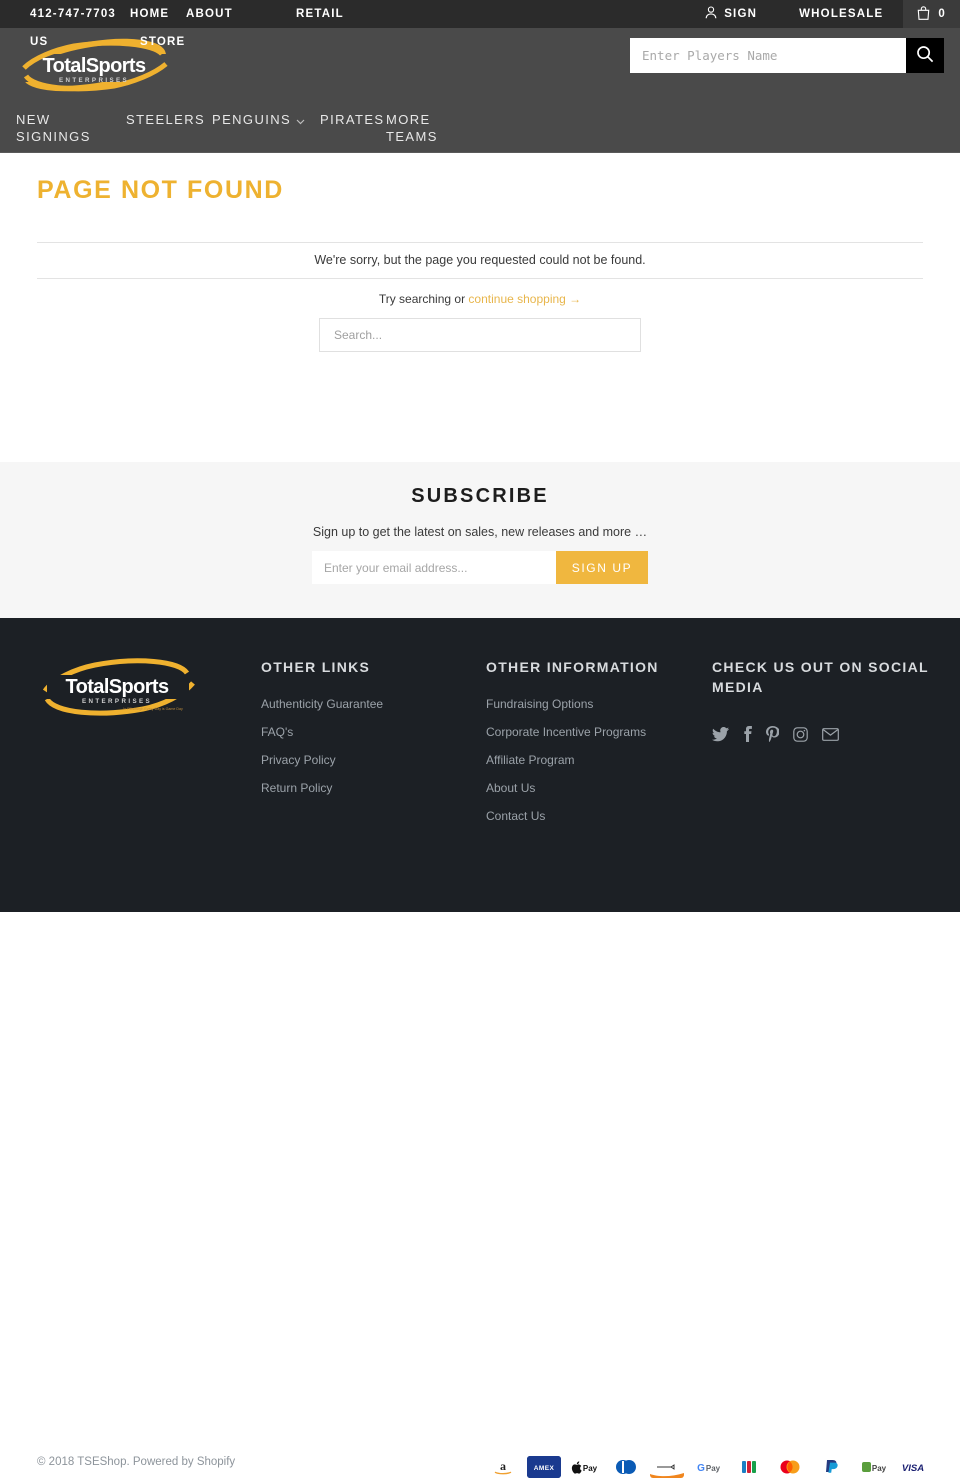 The height and width of the screenshot is (1478, 960). Describe the element at coordinates (480, 242) in the screenshot. I see `divider-top` at that location.